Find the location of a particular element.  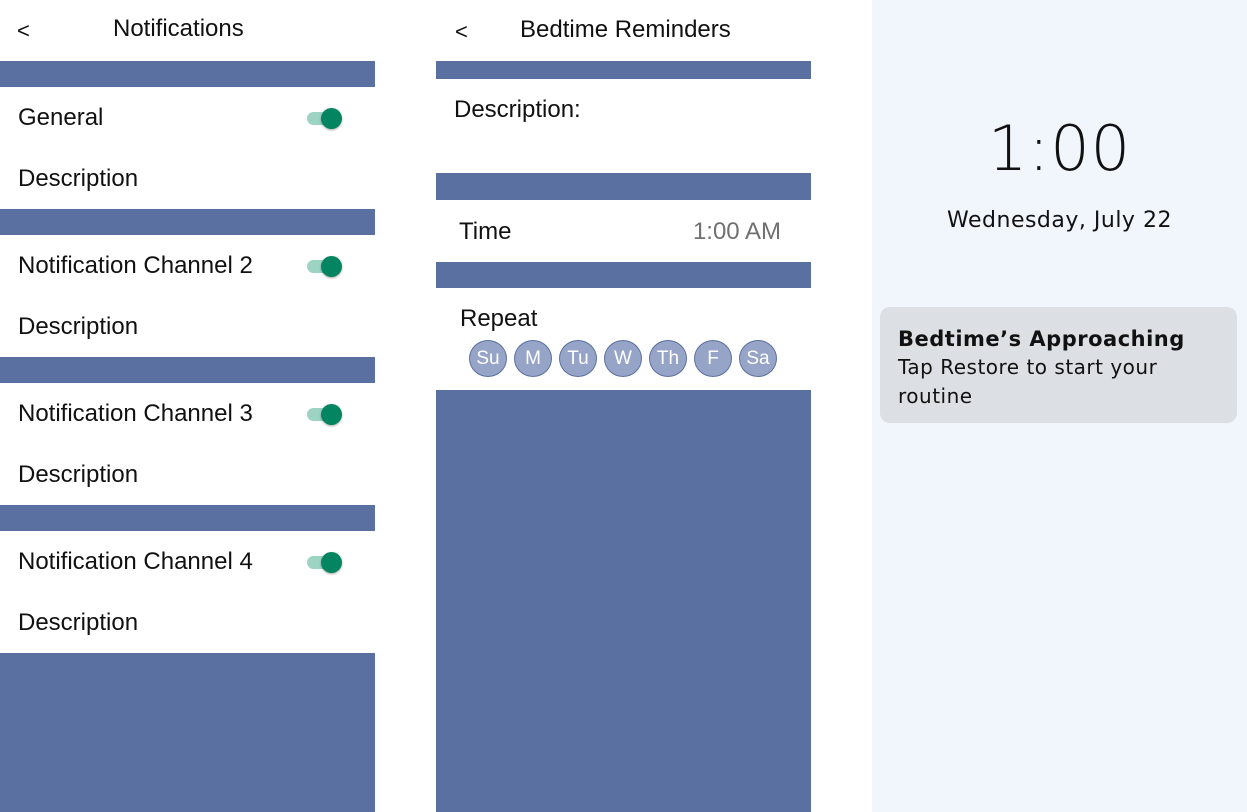

day-chip-wednesday: W is located at coordinates (623, 358).